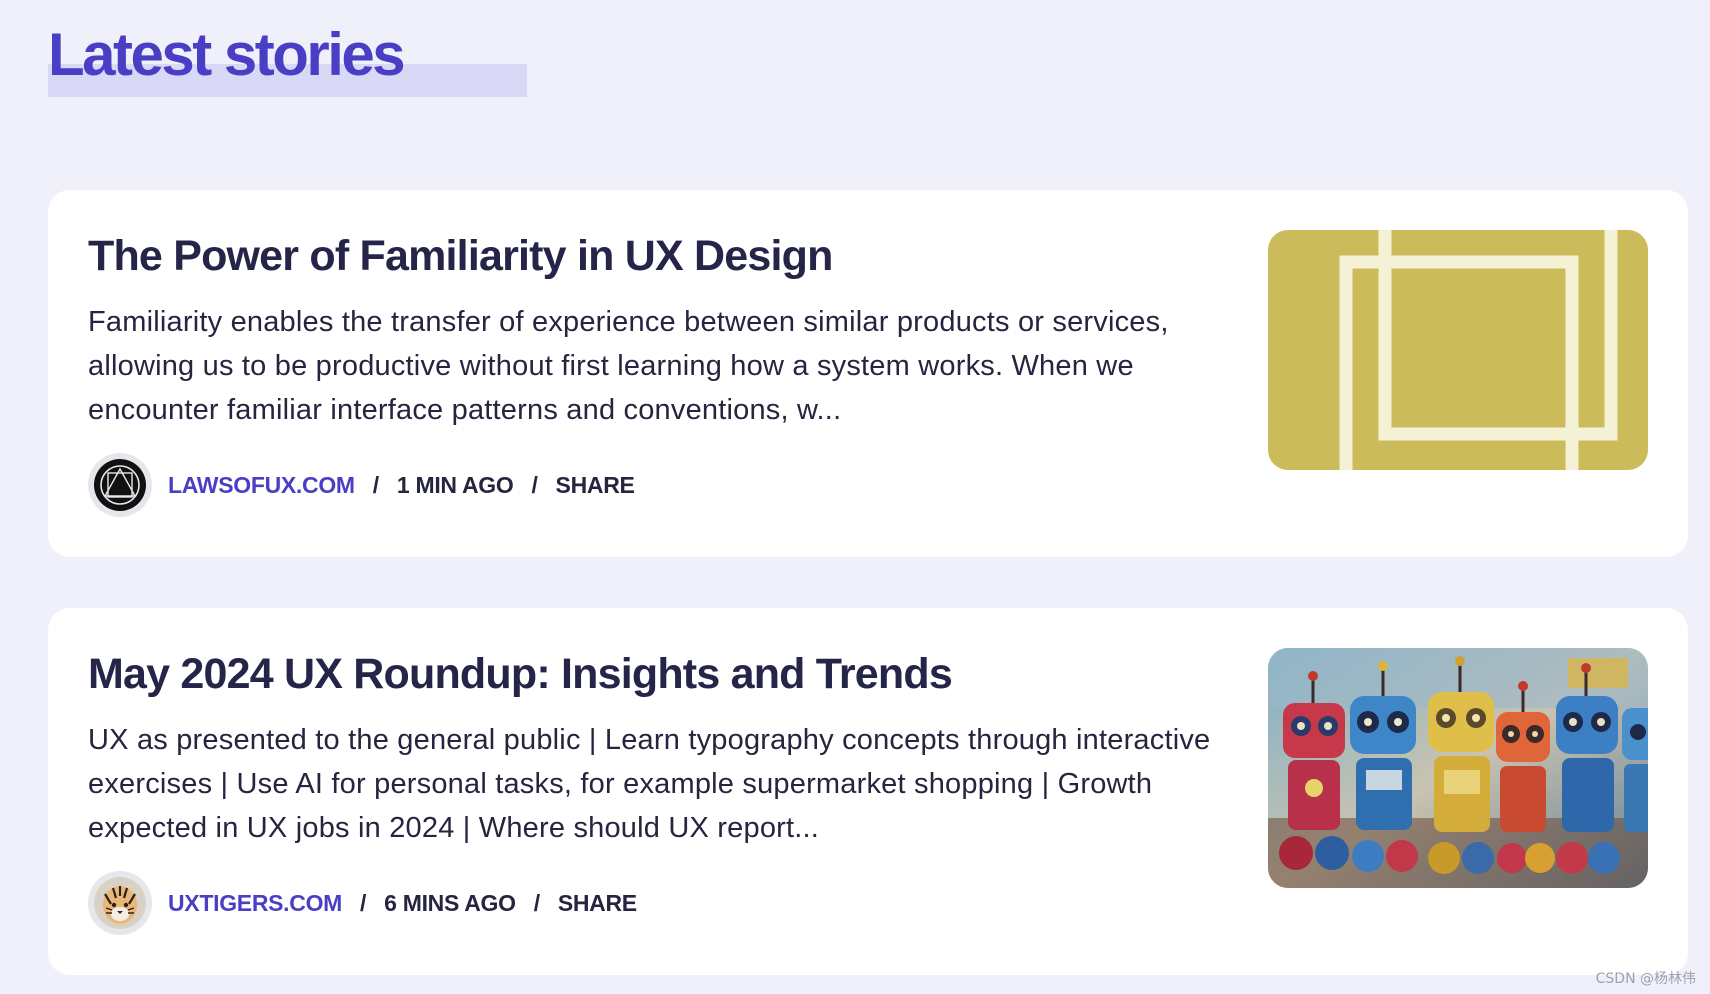  What do you see at coordinates (1645, 979) in the screenshot?
I see `watermark: CSDN @杨林伟` at bounding box center [1645, 979].